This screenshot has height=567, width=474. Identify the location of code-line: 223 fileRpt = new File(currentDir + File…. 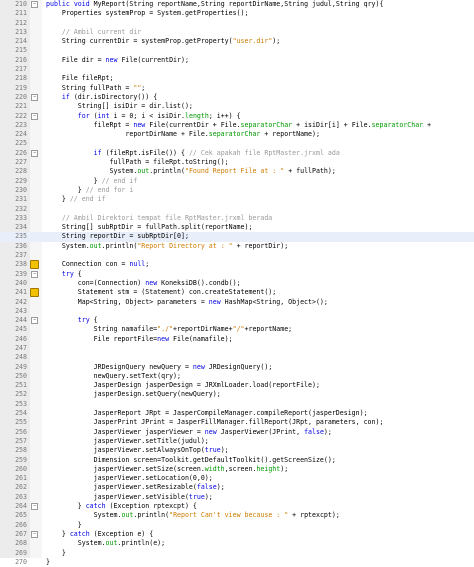
(237, 125).